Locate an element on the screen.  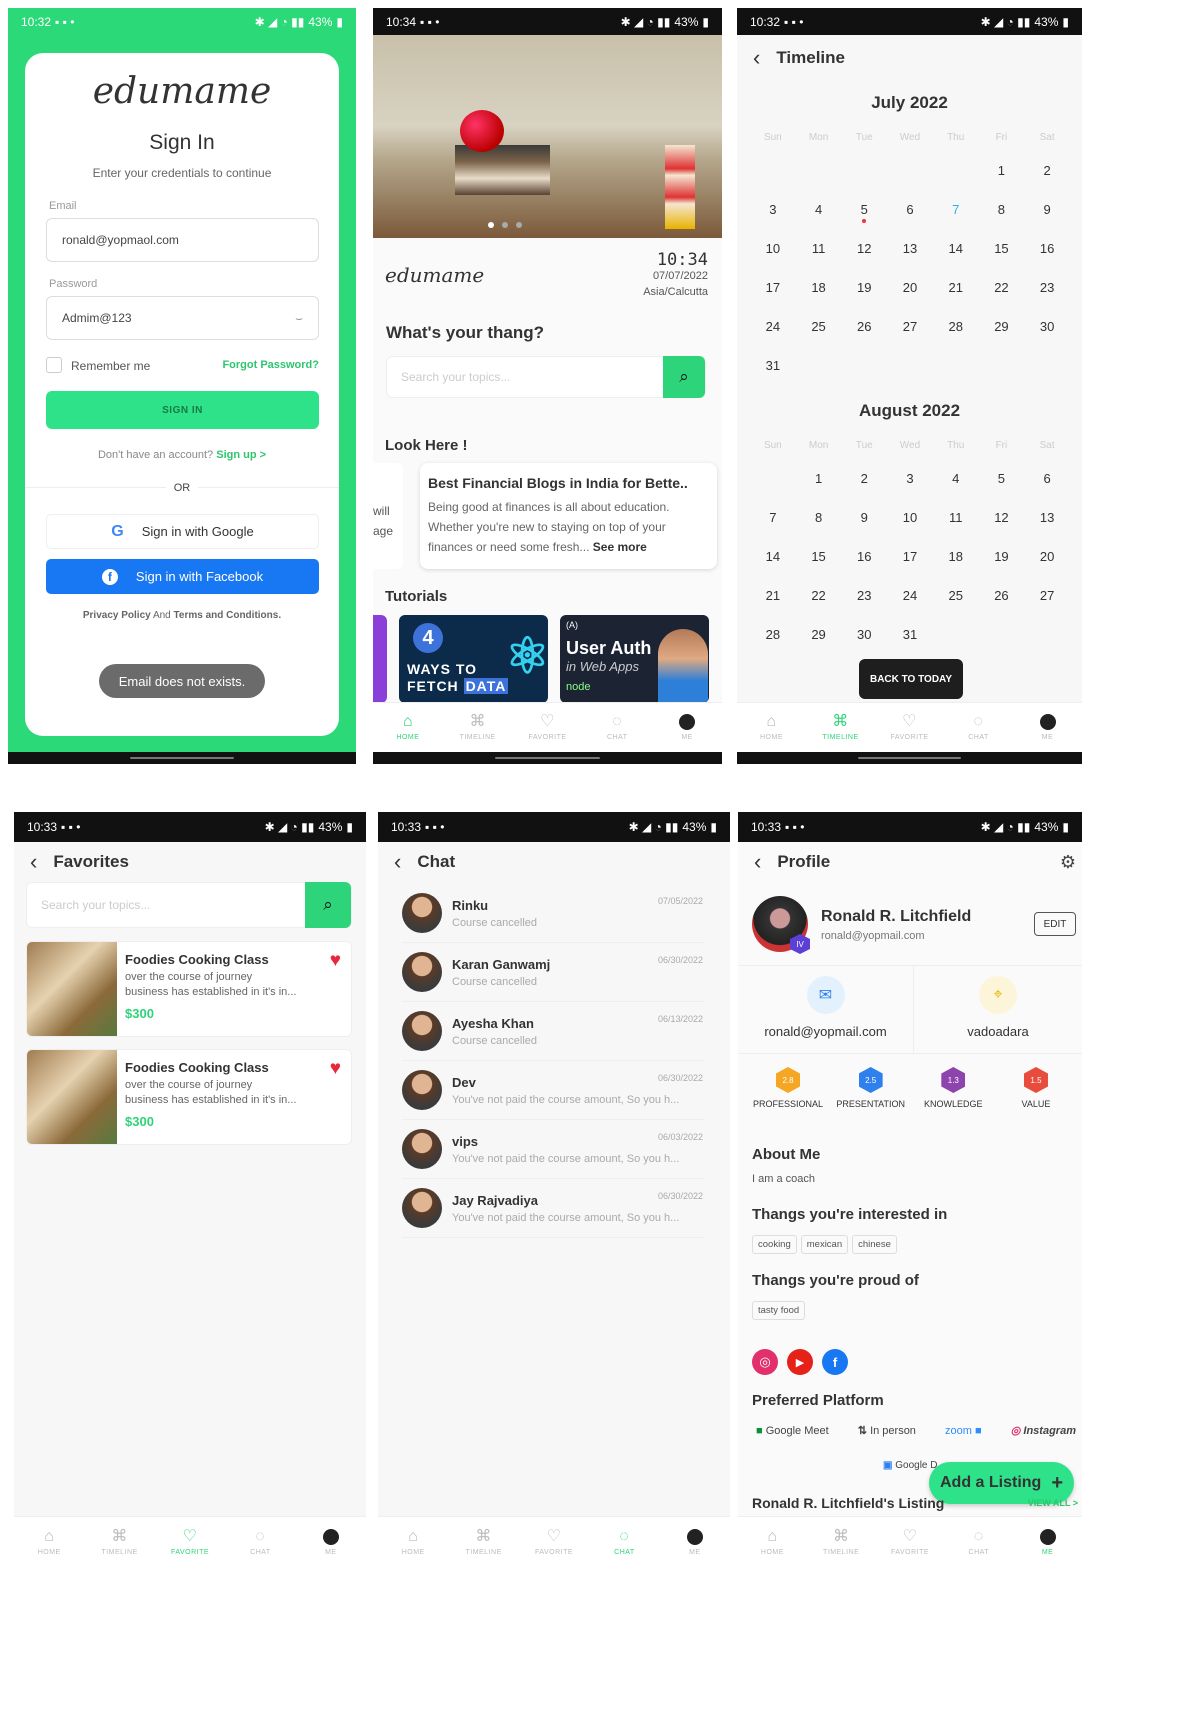
eye-hidden-icon: ⌣ is located at coordinates (299, 318).